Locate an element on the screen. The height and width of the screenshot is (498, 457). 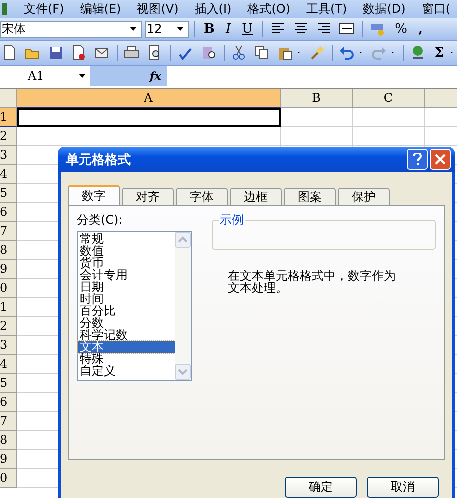
dialog-button: 确定 is located at coordinates (321, 487).